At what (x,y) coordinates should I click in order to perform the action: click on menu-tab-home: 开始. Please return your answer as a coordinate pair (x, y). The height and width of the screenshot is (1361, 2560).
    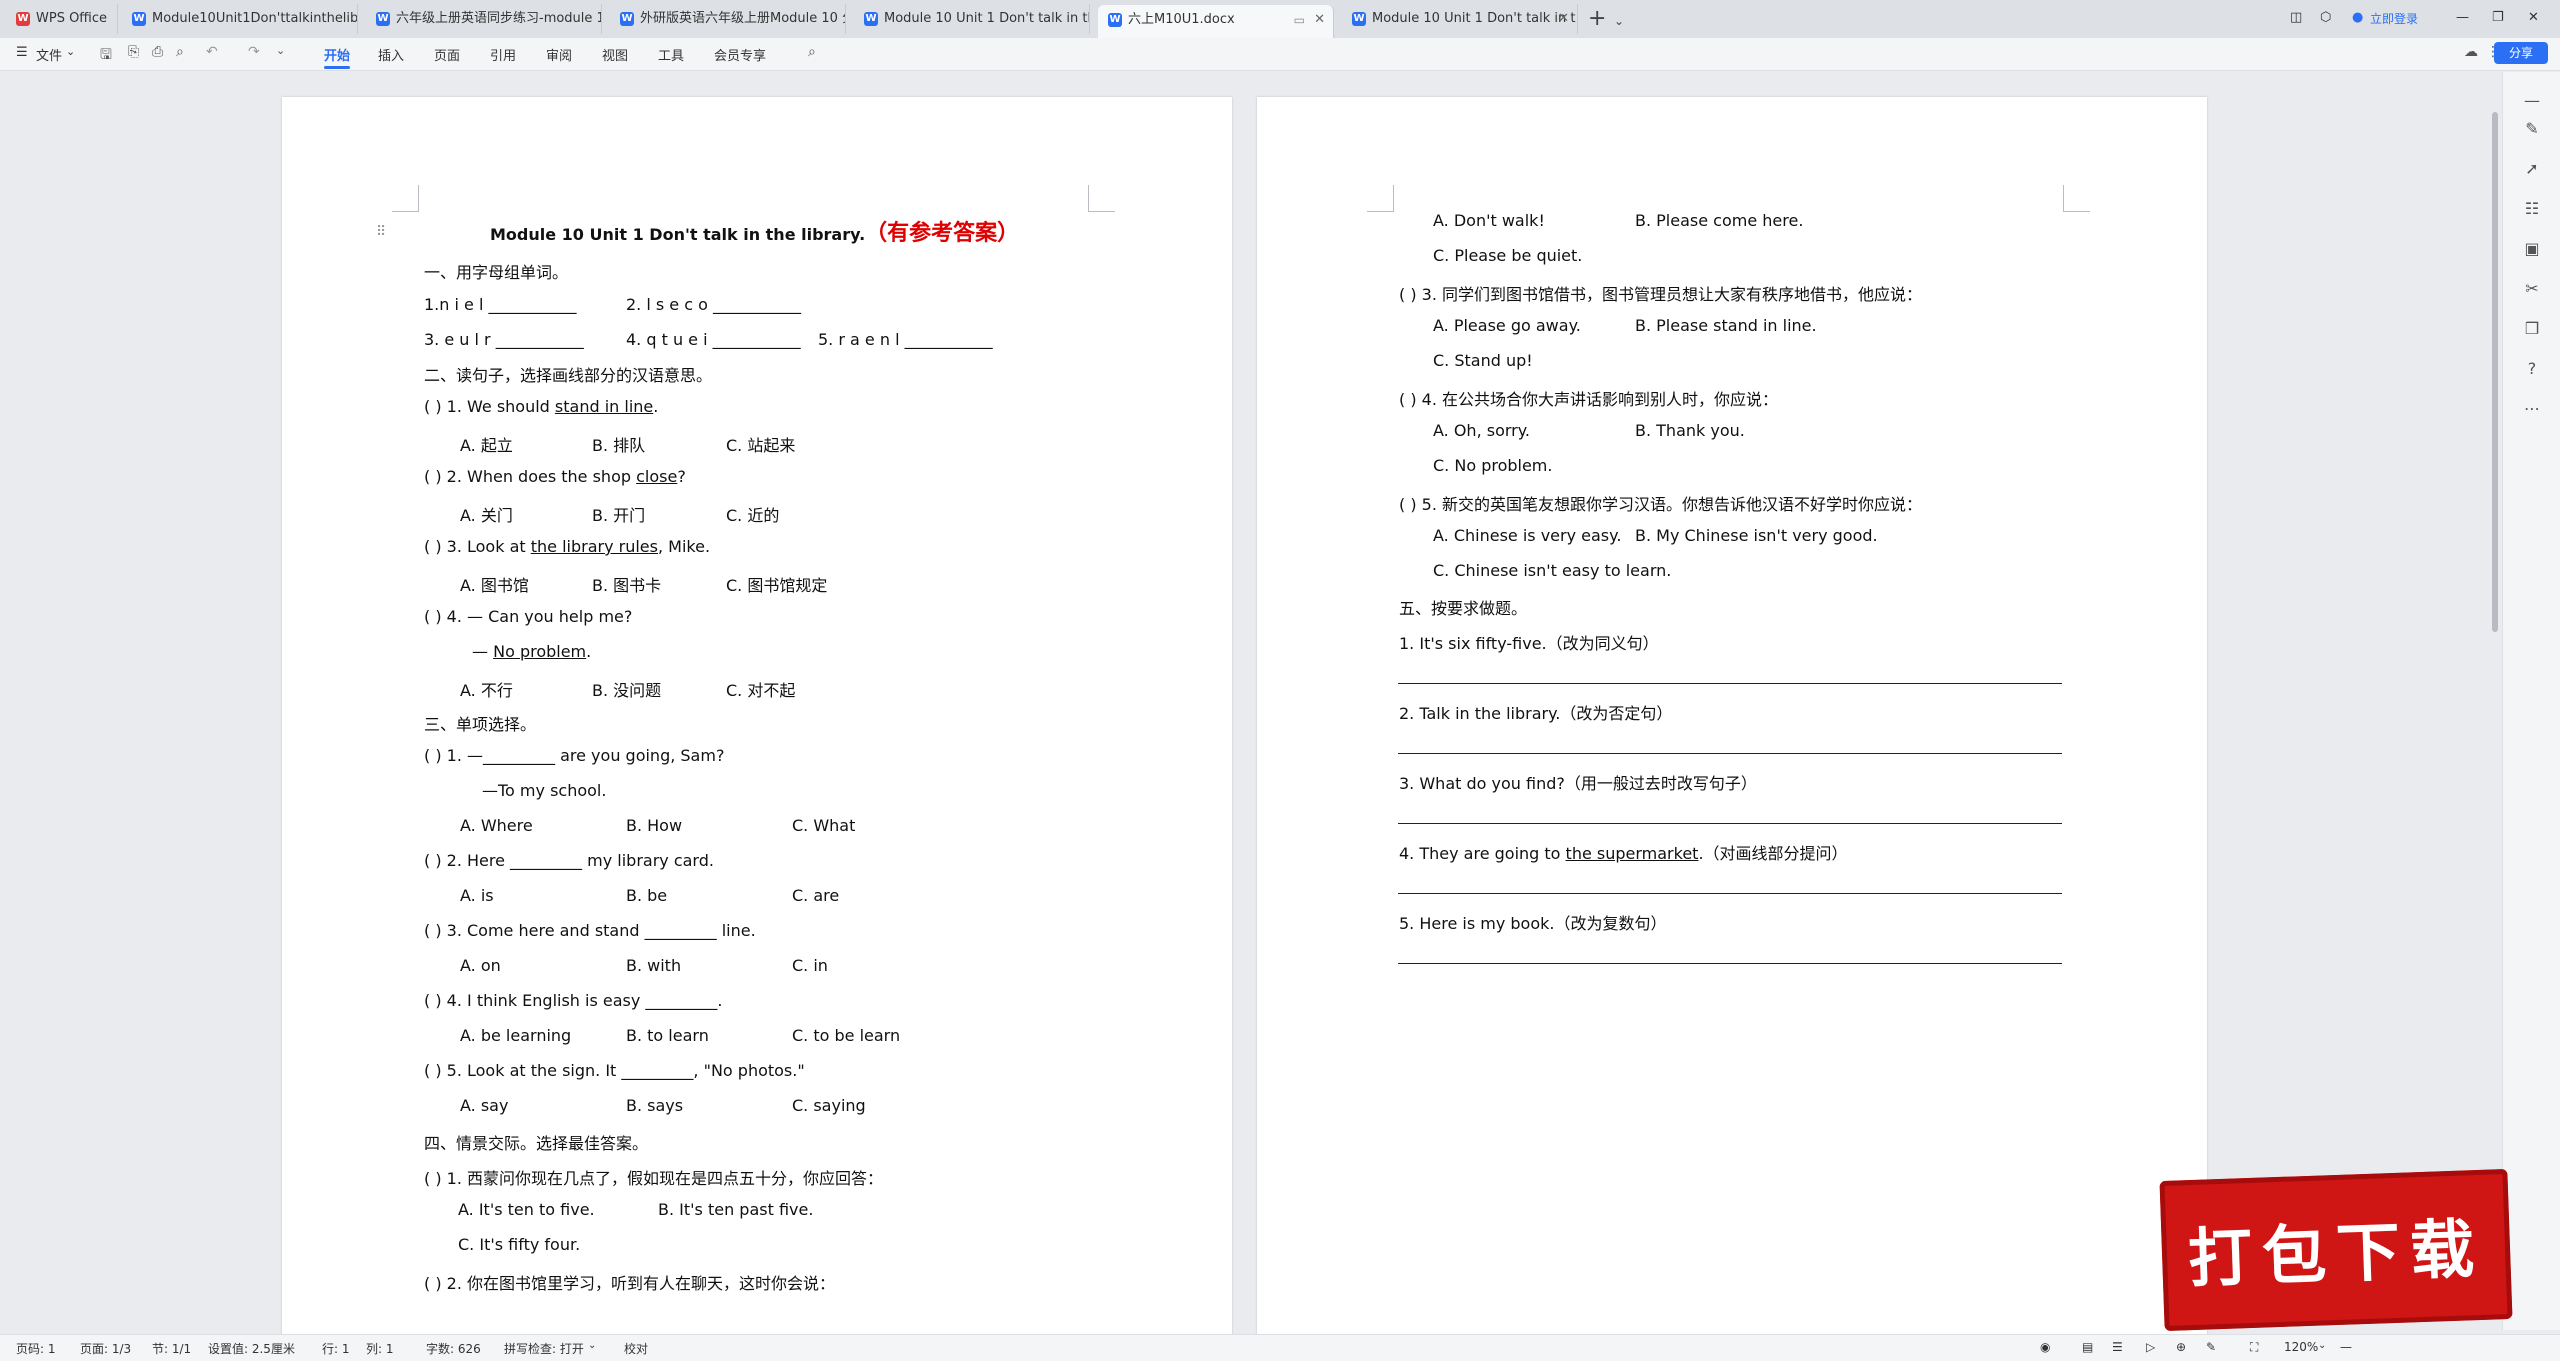
    Looking at the image, I should click on (337, 54).